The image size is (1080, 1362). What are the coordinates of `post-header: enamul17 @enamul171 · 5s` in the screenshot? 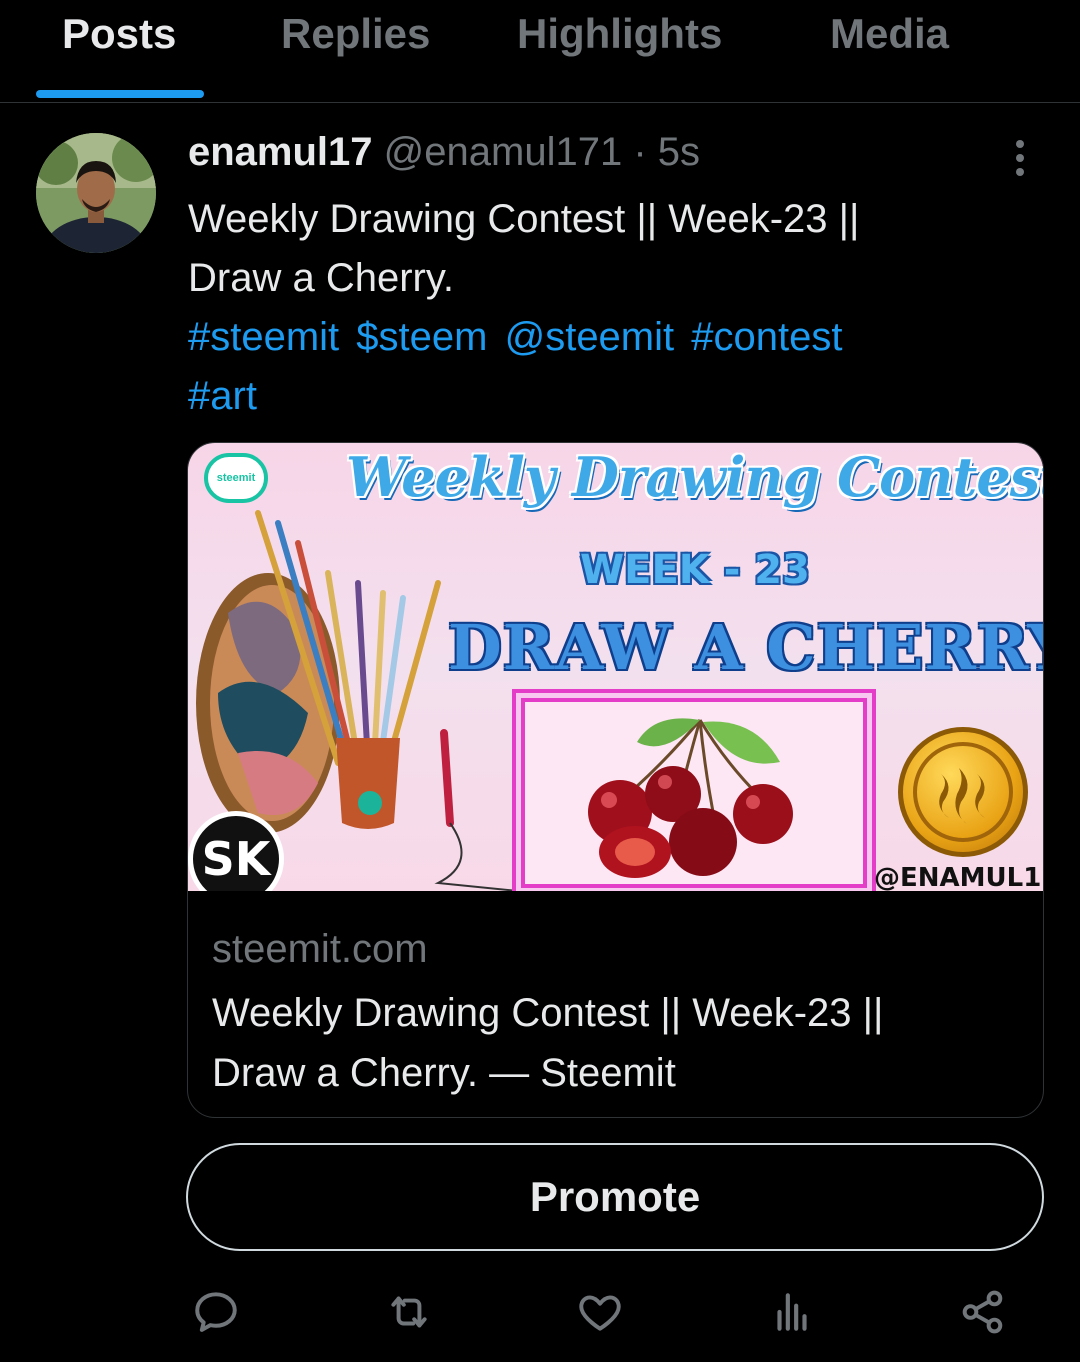 It's located at (444, 153).